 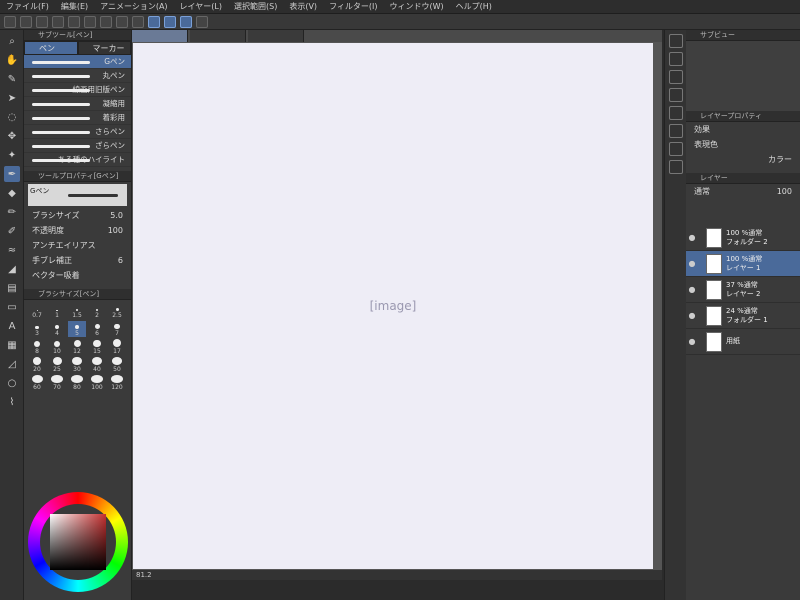 I want to click on eyedropper-icon: ✎, so click(x=12, y=79).